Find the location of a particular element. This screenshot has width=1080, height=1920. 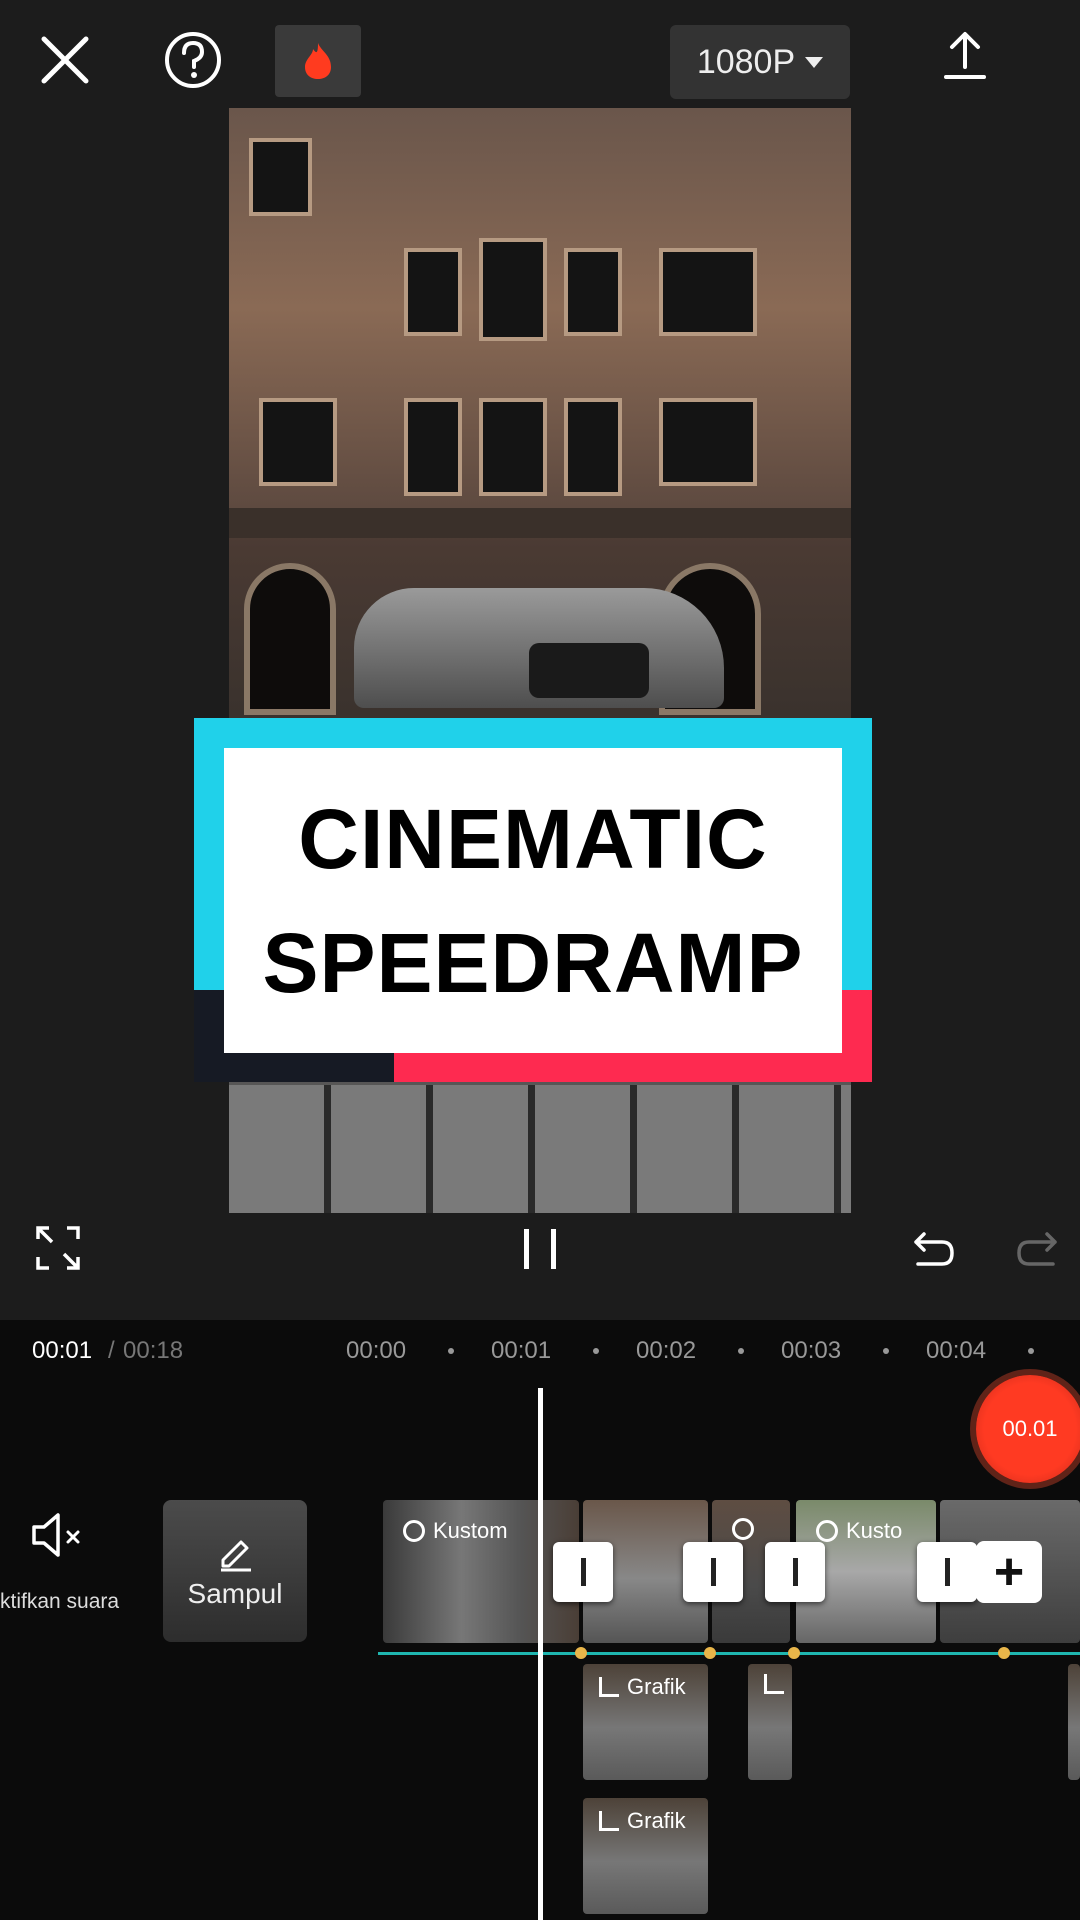

redo-icon is located at coordinates (1037, 1249).